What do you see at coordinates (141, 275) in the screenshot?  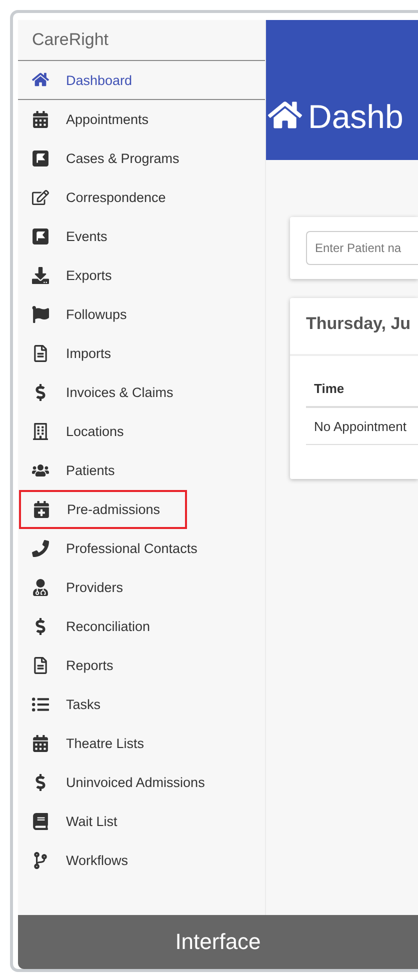 I see `sidebar-item: Exports` at bounding box center [141, 275].